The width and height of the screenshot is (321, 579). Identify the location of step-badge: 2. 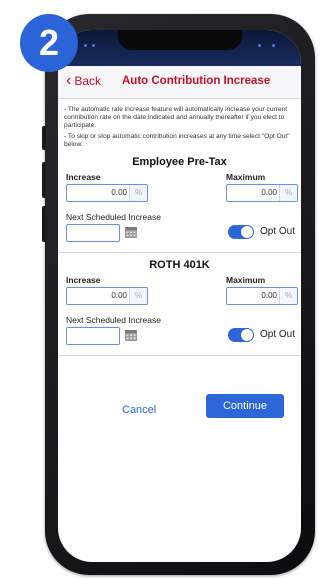
(49, 43).